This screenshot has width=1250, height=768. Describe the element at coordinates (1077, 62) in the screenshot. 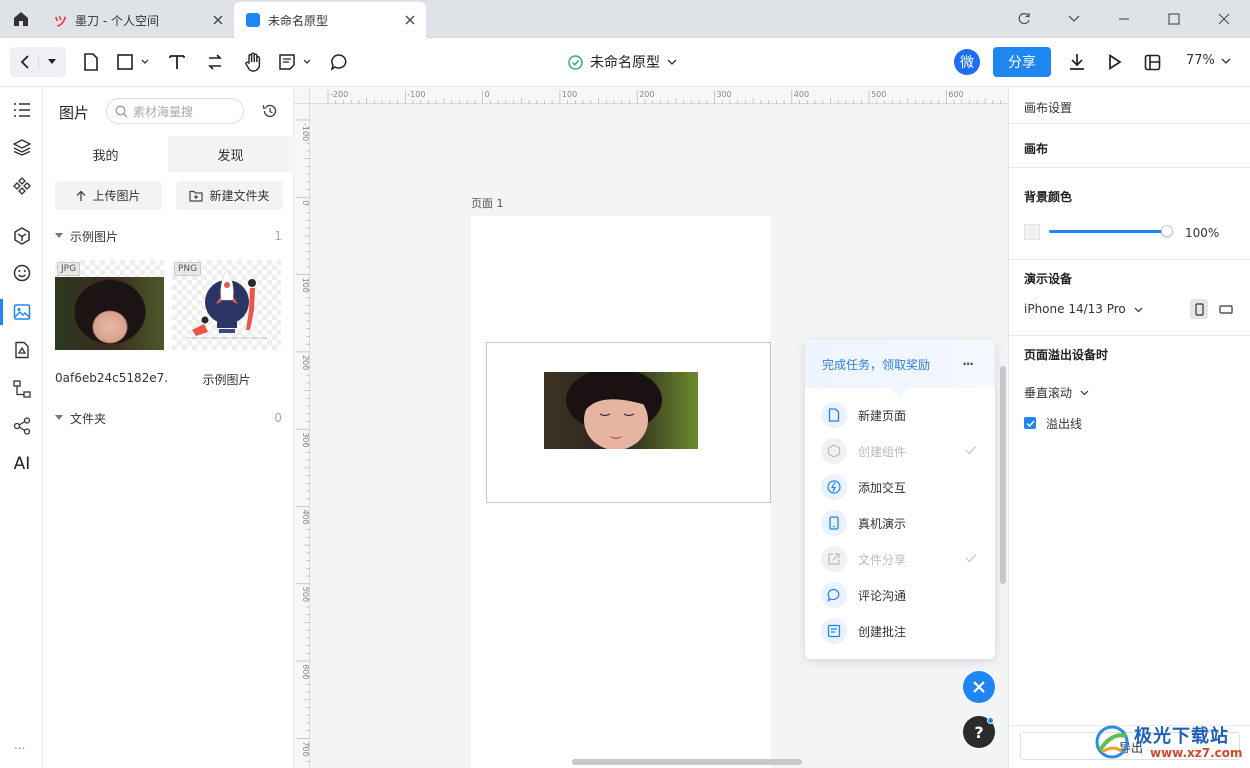

I see `download-icon` at that location.